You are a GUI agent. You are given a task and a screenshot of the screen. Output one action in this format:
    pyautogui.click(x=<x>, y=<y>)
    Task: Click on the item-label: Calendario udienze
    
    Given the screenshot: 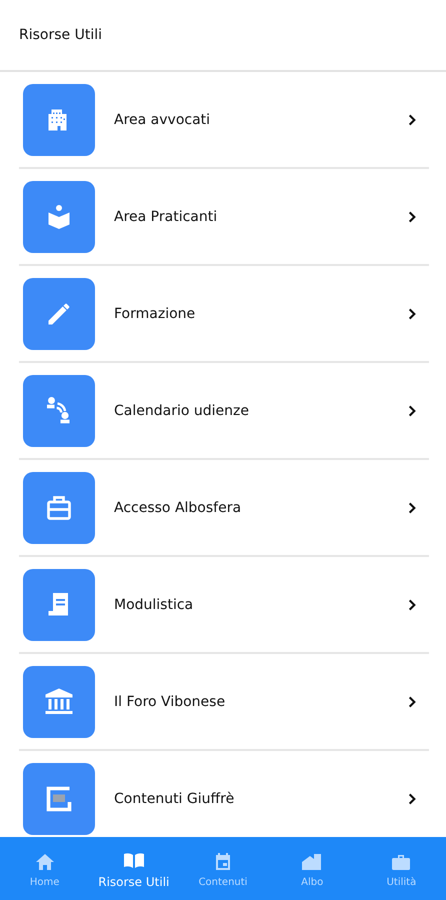 What is the action you would take?
    pyautogui.click(x=182, y=410)
    